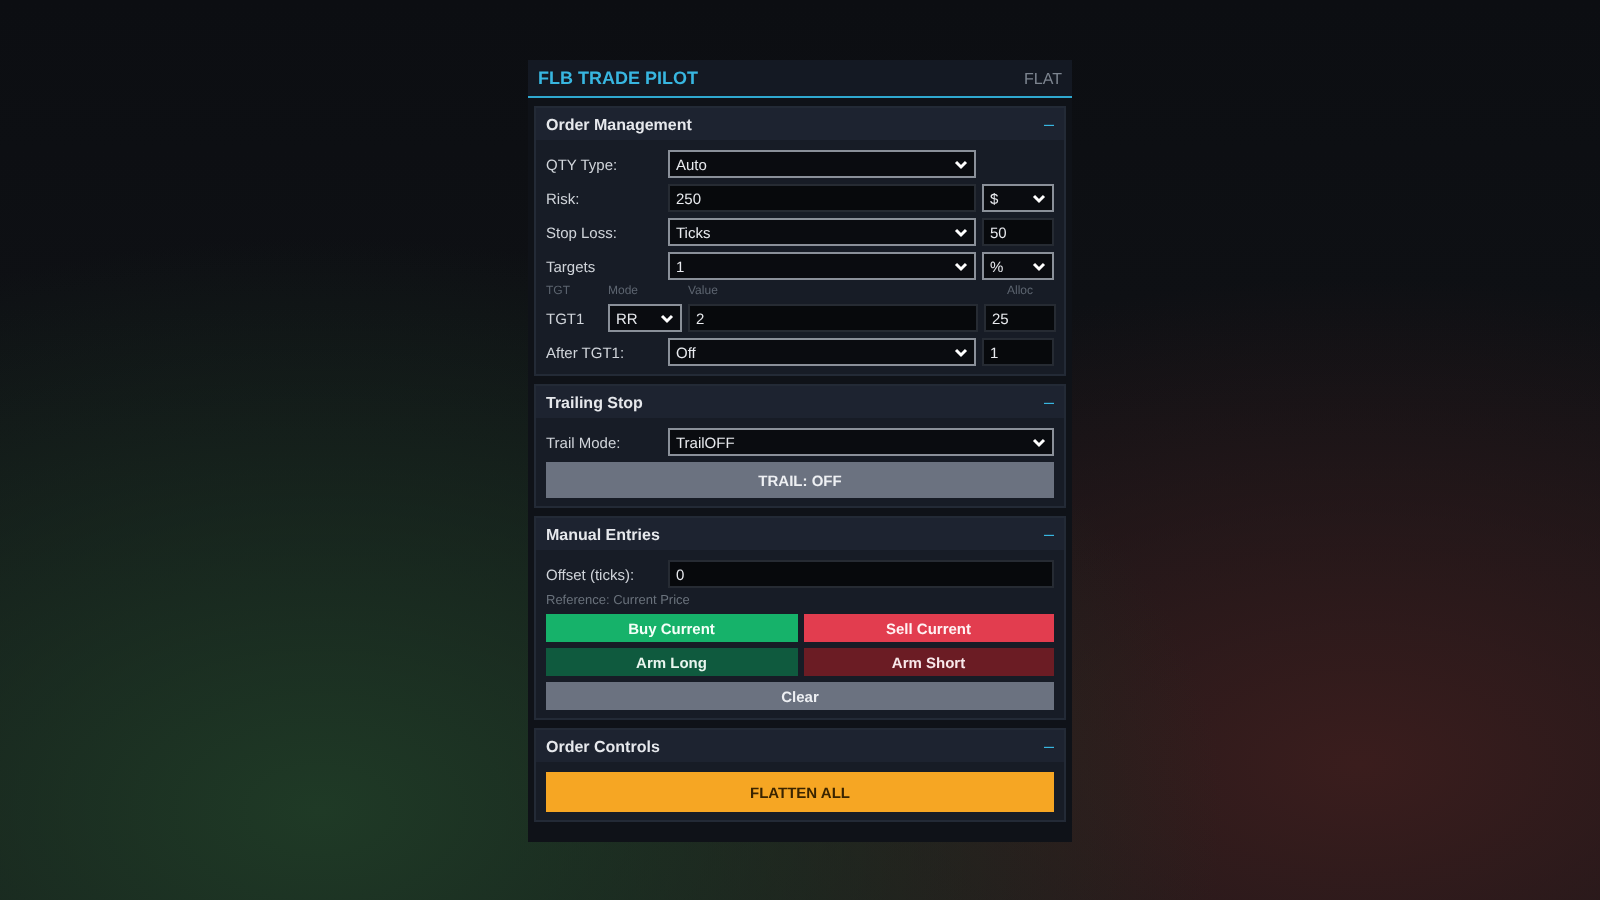  Describe the element at coordinates (594, 402) in the screenshot. I see `section-title: Trailing Stop` at that location.